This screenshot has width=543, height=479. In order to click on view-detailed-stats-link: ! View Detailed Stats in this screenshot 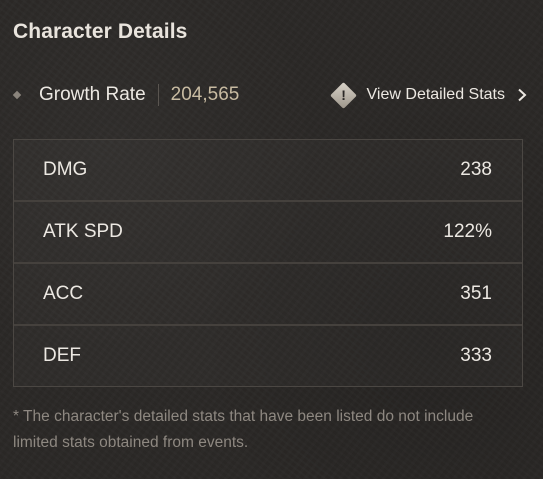, I will do `click(429, 95)`.